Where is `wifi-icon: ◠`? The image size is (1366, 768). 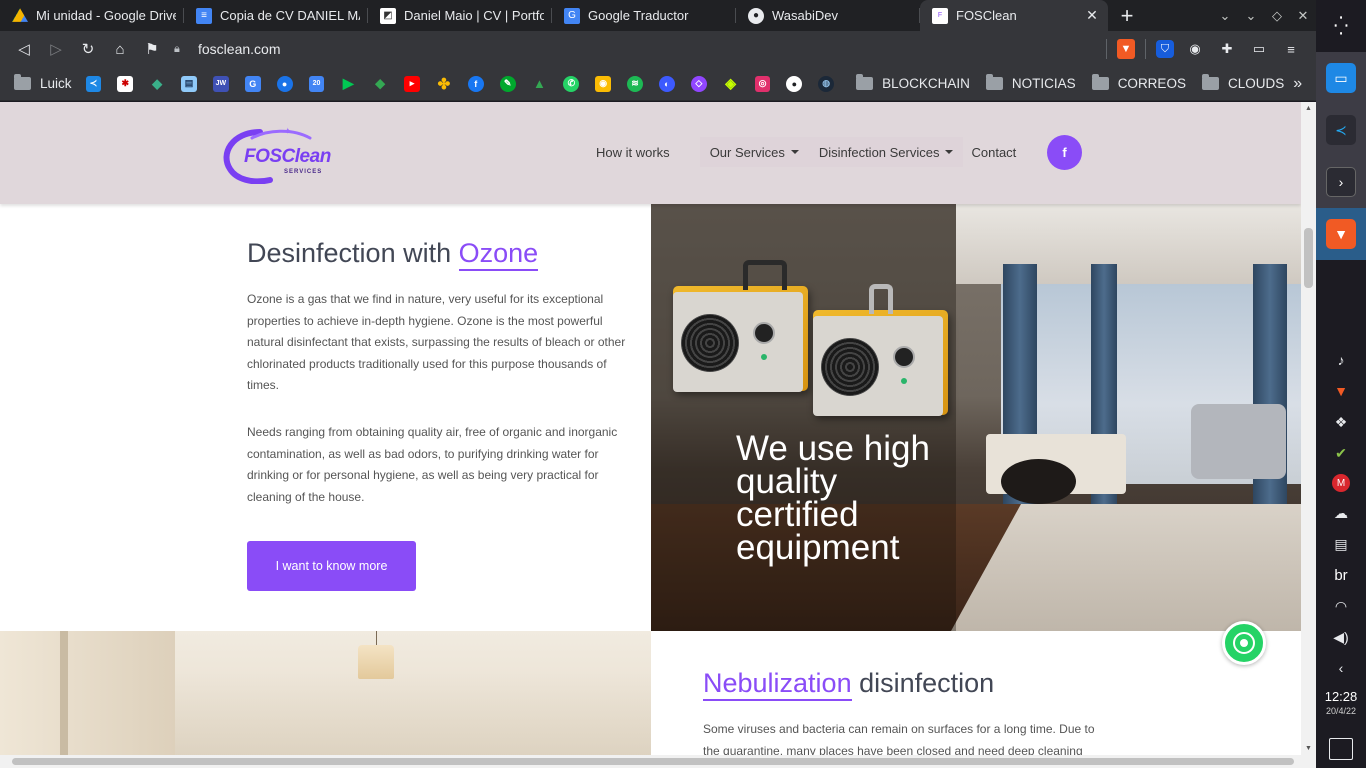
wifi-icon: ◠ is located at coordinates (1341, 606).